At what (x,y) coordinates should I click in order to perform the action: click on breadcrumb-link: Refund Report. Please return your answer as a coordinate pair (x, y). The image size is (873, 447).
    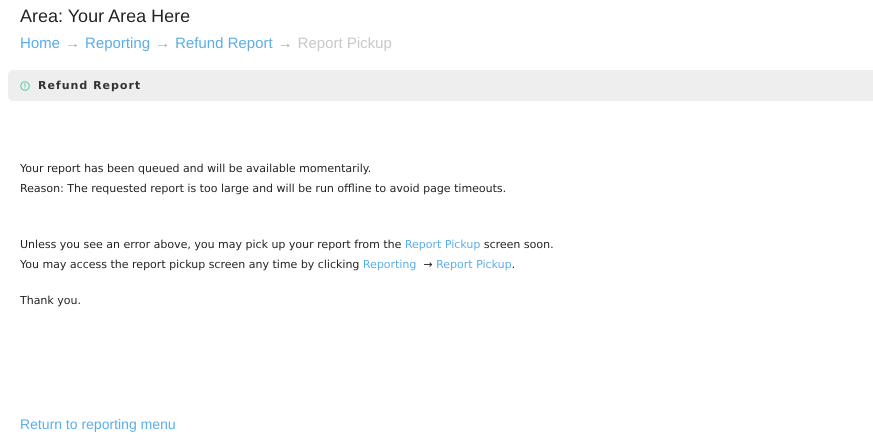
    Looking at the image, I should click on (224, 43).